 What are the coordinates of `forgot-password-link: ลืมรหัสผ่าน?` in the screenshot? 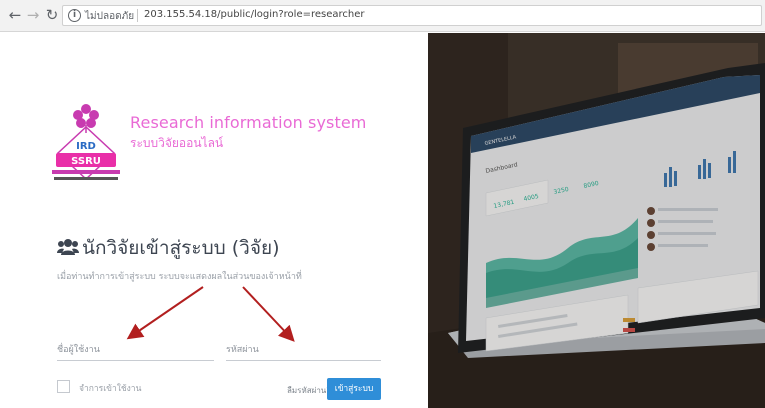 It's located at (309, 390).